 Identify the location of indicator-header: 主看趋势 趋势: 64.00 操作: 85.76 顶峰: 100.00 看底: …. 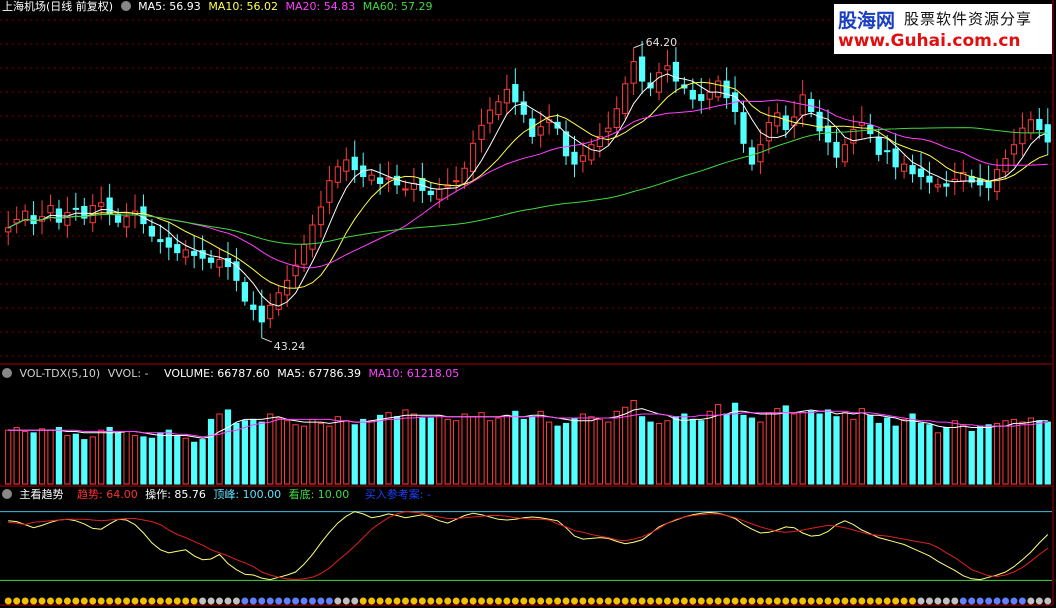
(218, 495).